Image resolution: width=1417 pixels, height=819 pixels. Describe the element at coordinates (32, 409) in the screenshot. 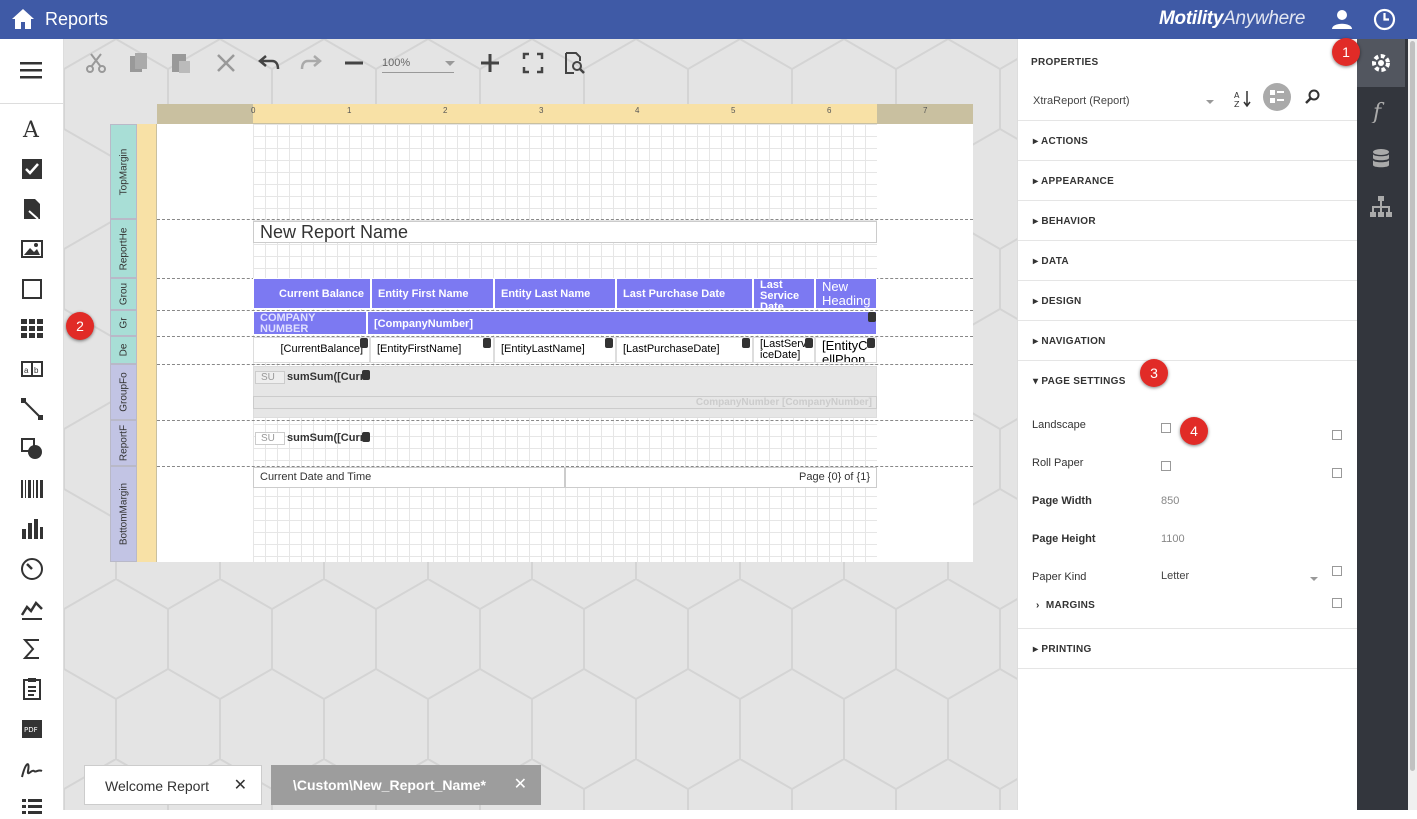

I see `line-icon` at that location.